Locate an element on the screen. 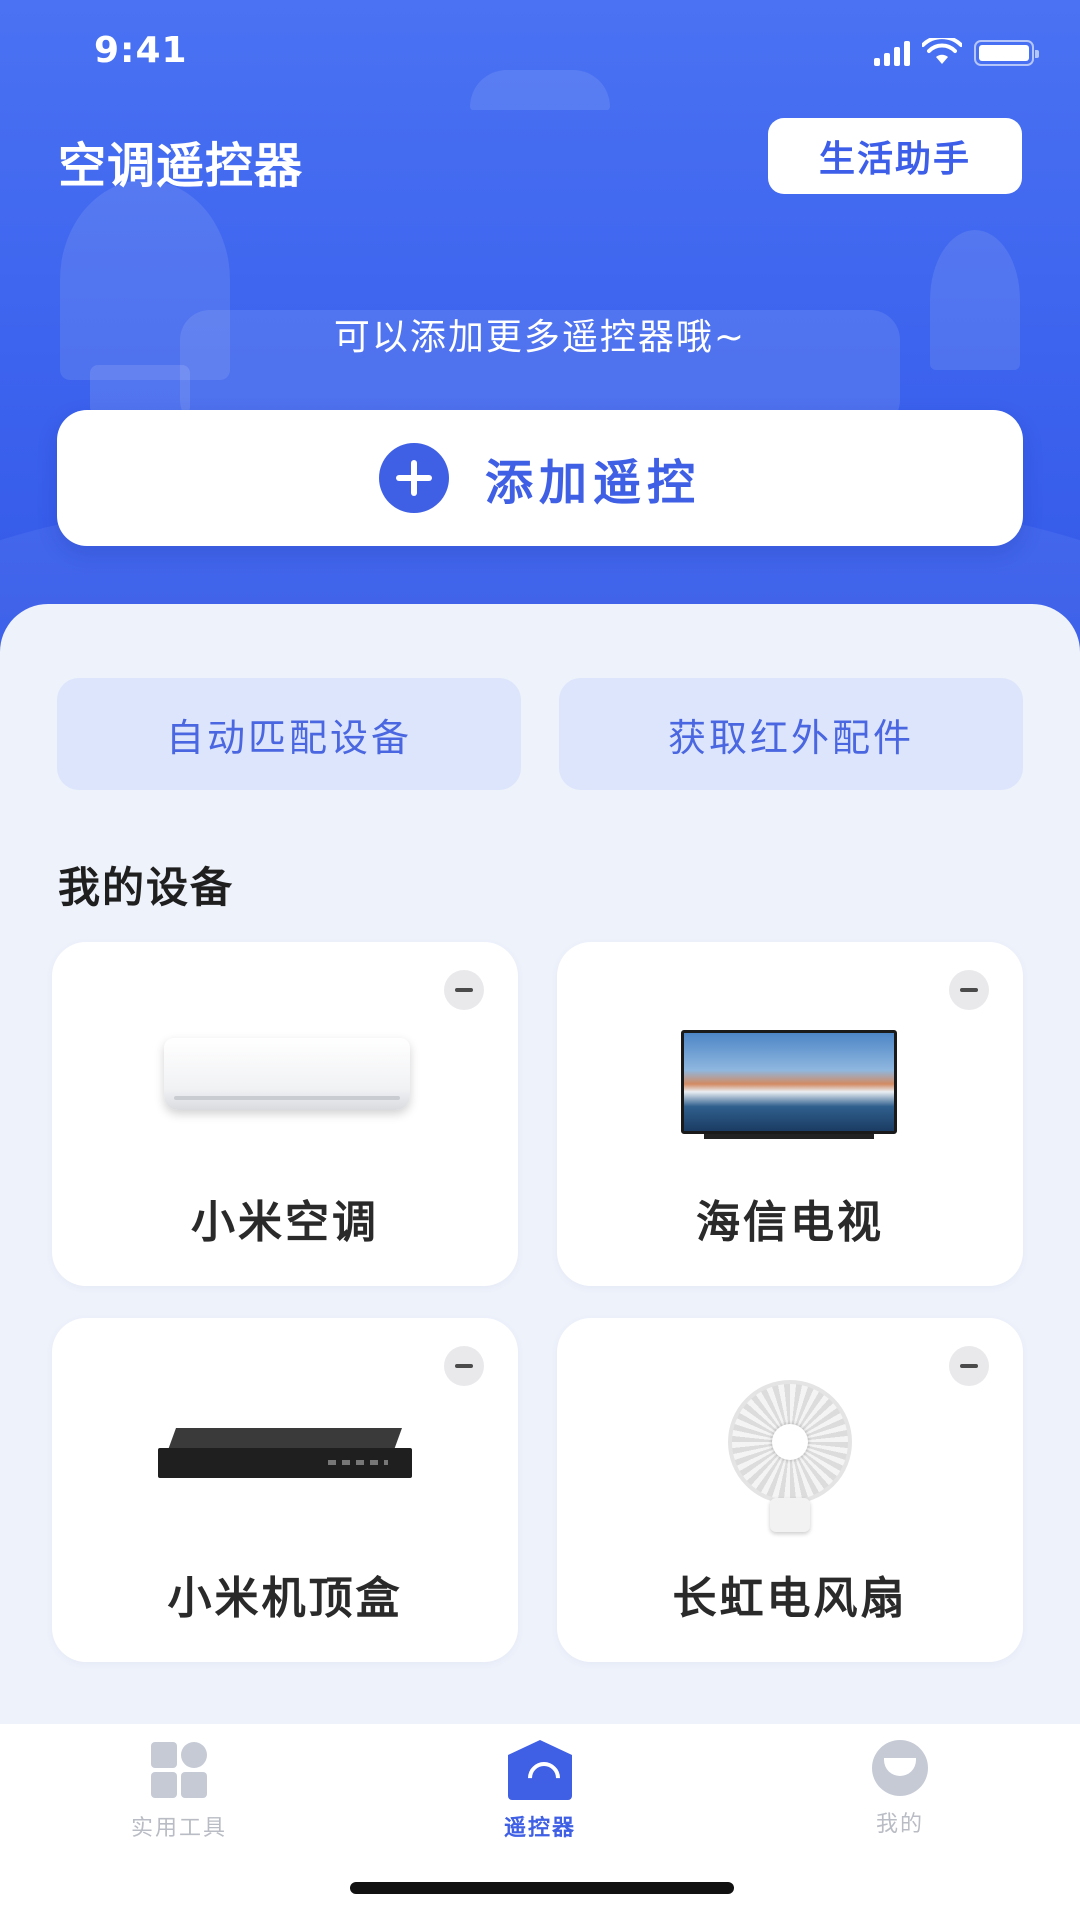 The height and width of the screenshot is (1920, 1080). status-bar: 9:41 is located at coordinates (540, 50).